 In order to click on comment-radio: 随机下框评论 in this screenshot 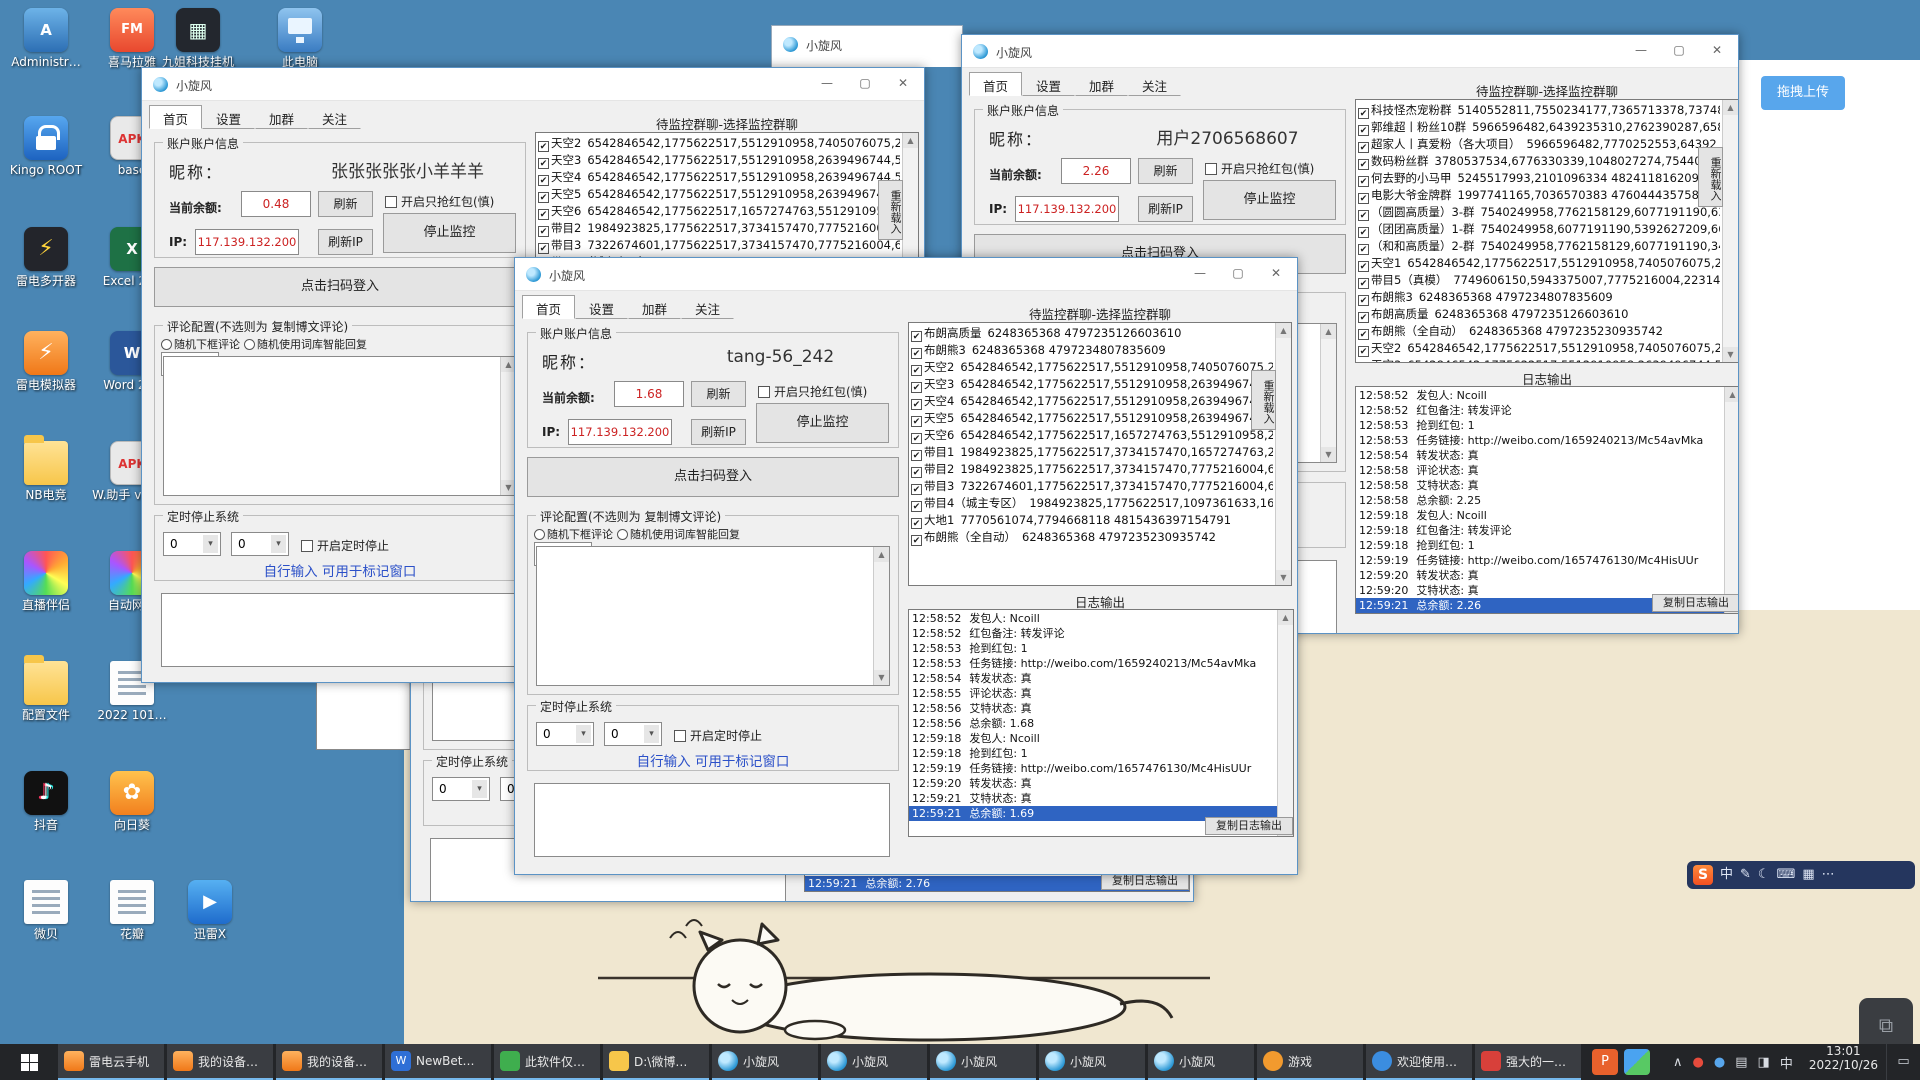, I will do `click(200, 344)`.